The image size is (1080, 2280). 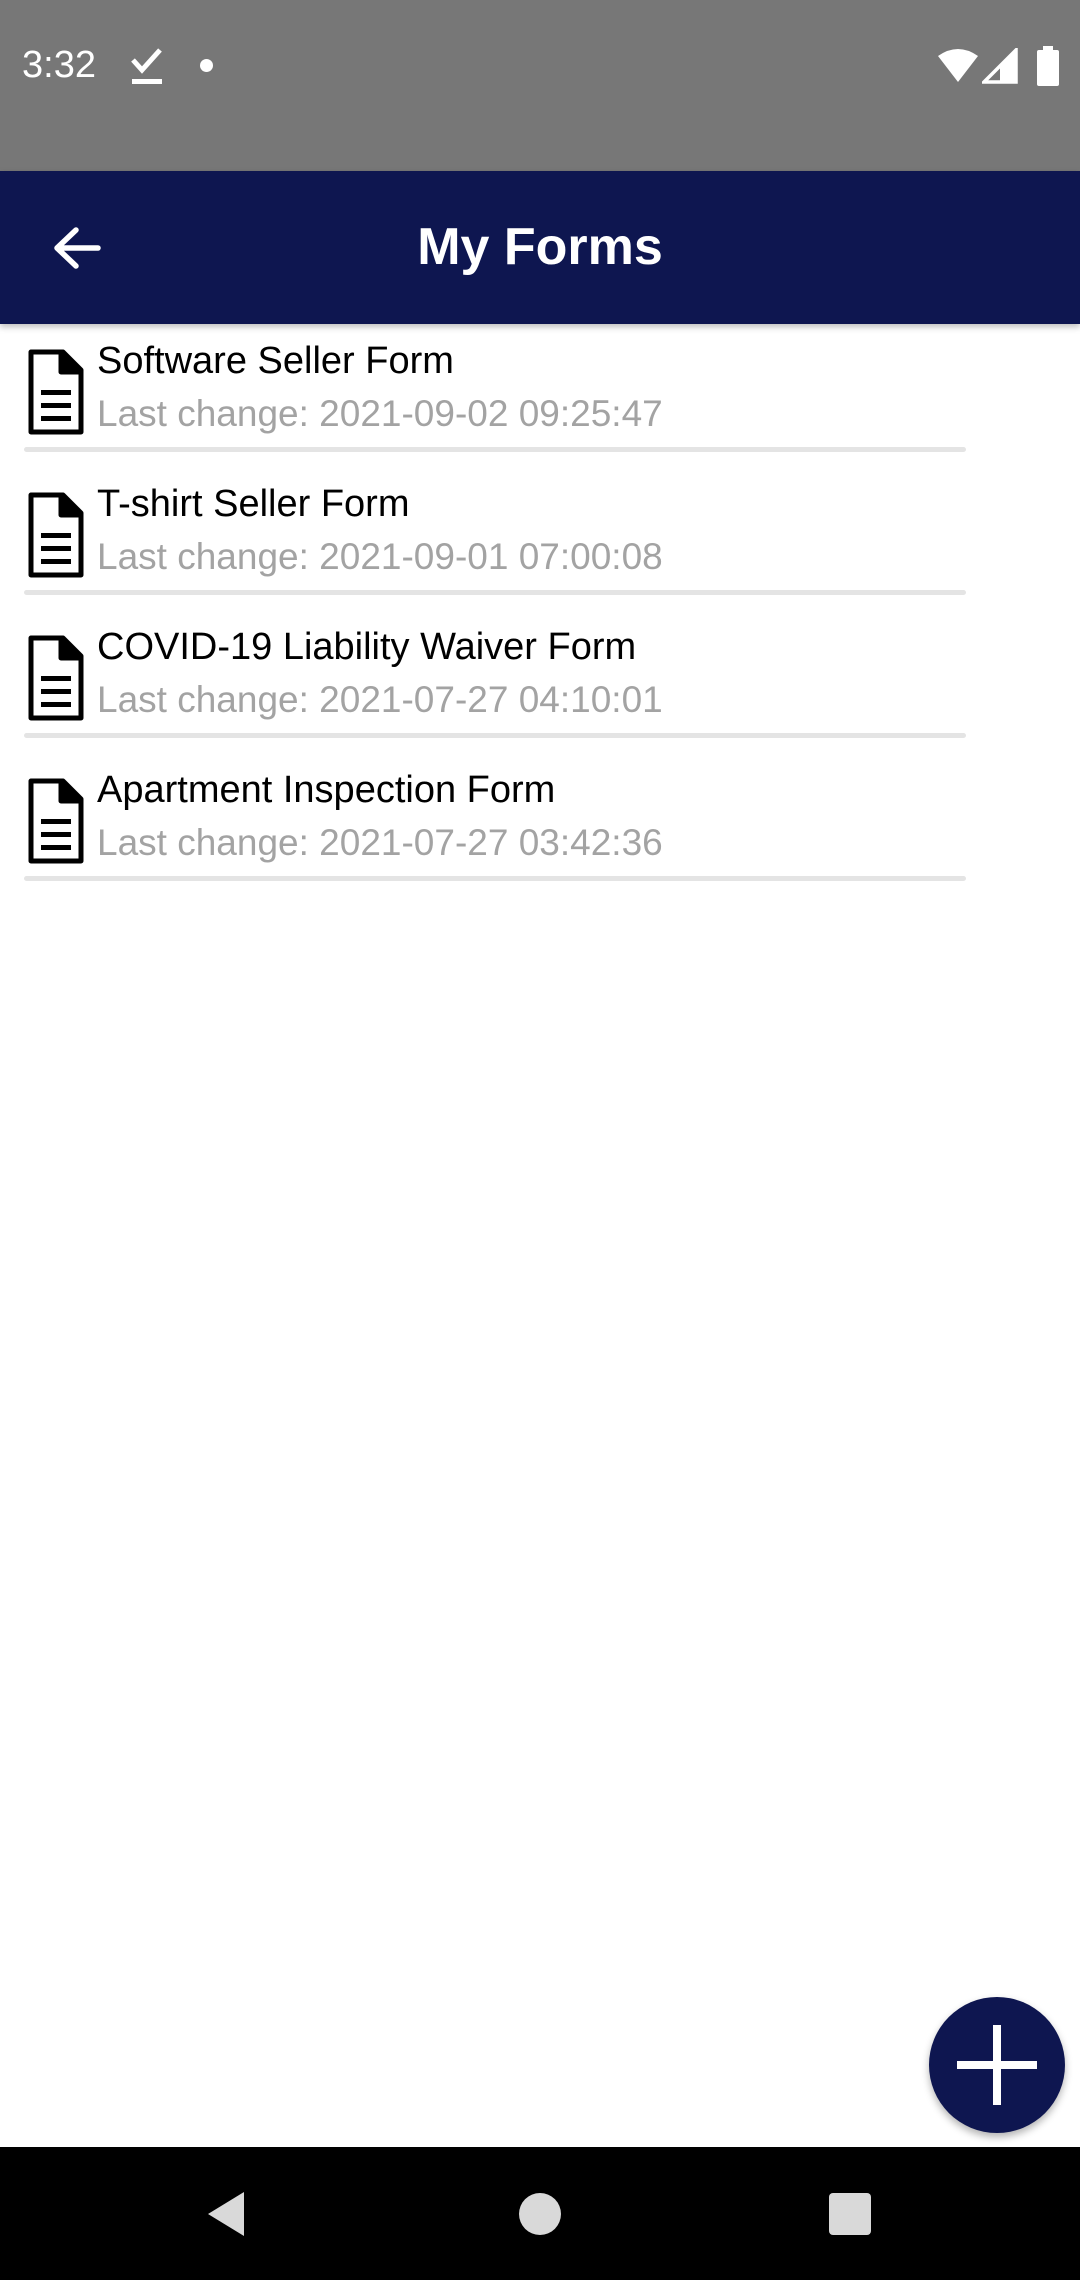 What do you see at coordinates (146, 66) in the screenshot?
I see `download-done-icon` at bounding box center [146, 66].